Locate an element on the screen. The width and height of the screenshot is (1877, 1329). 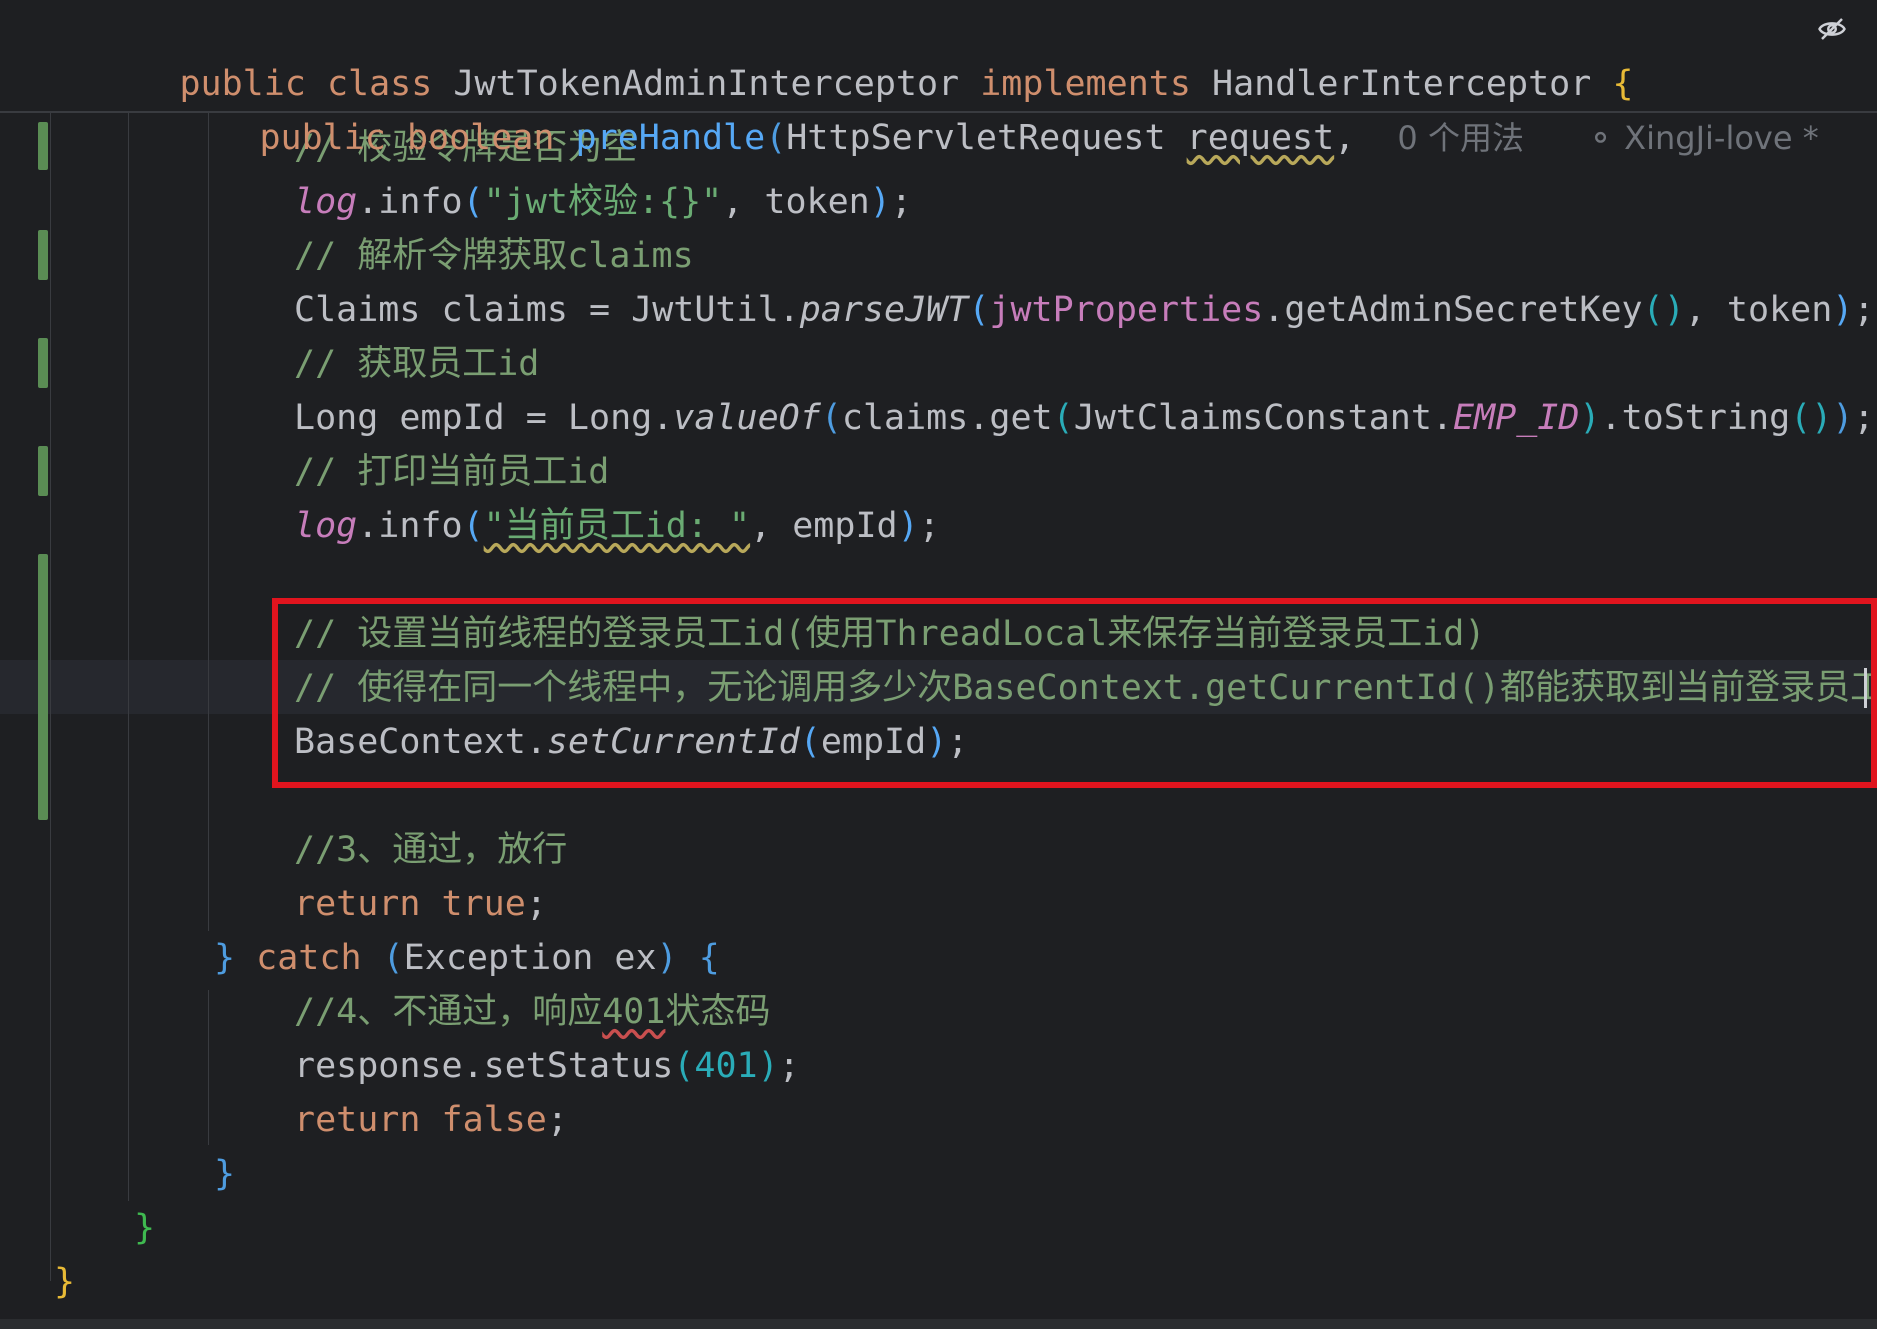
method-call: .getAdminSecretKey is located at coordinates (1453, 310).